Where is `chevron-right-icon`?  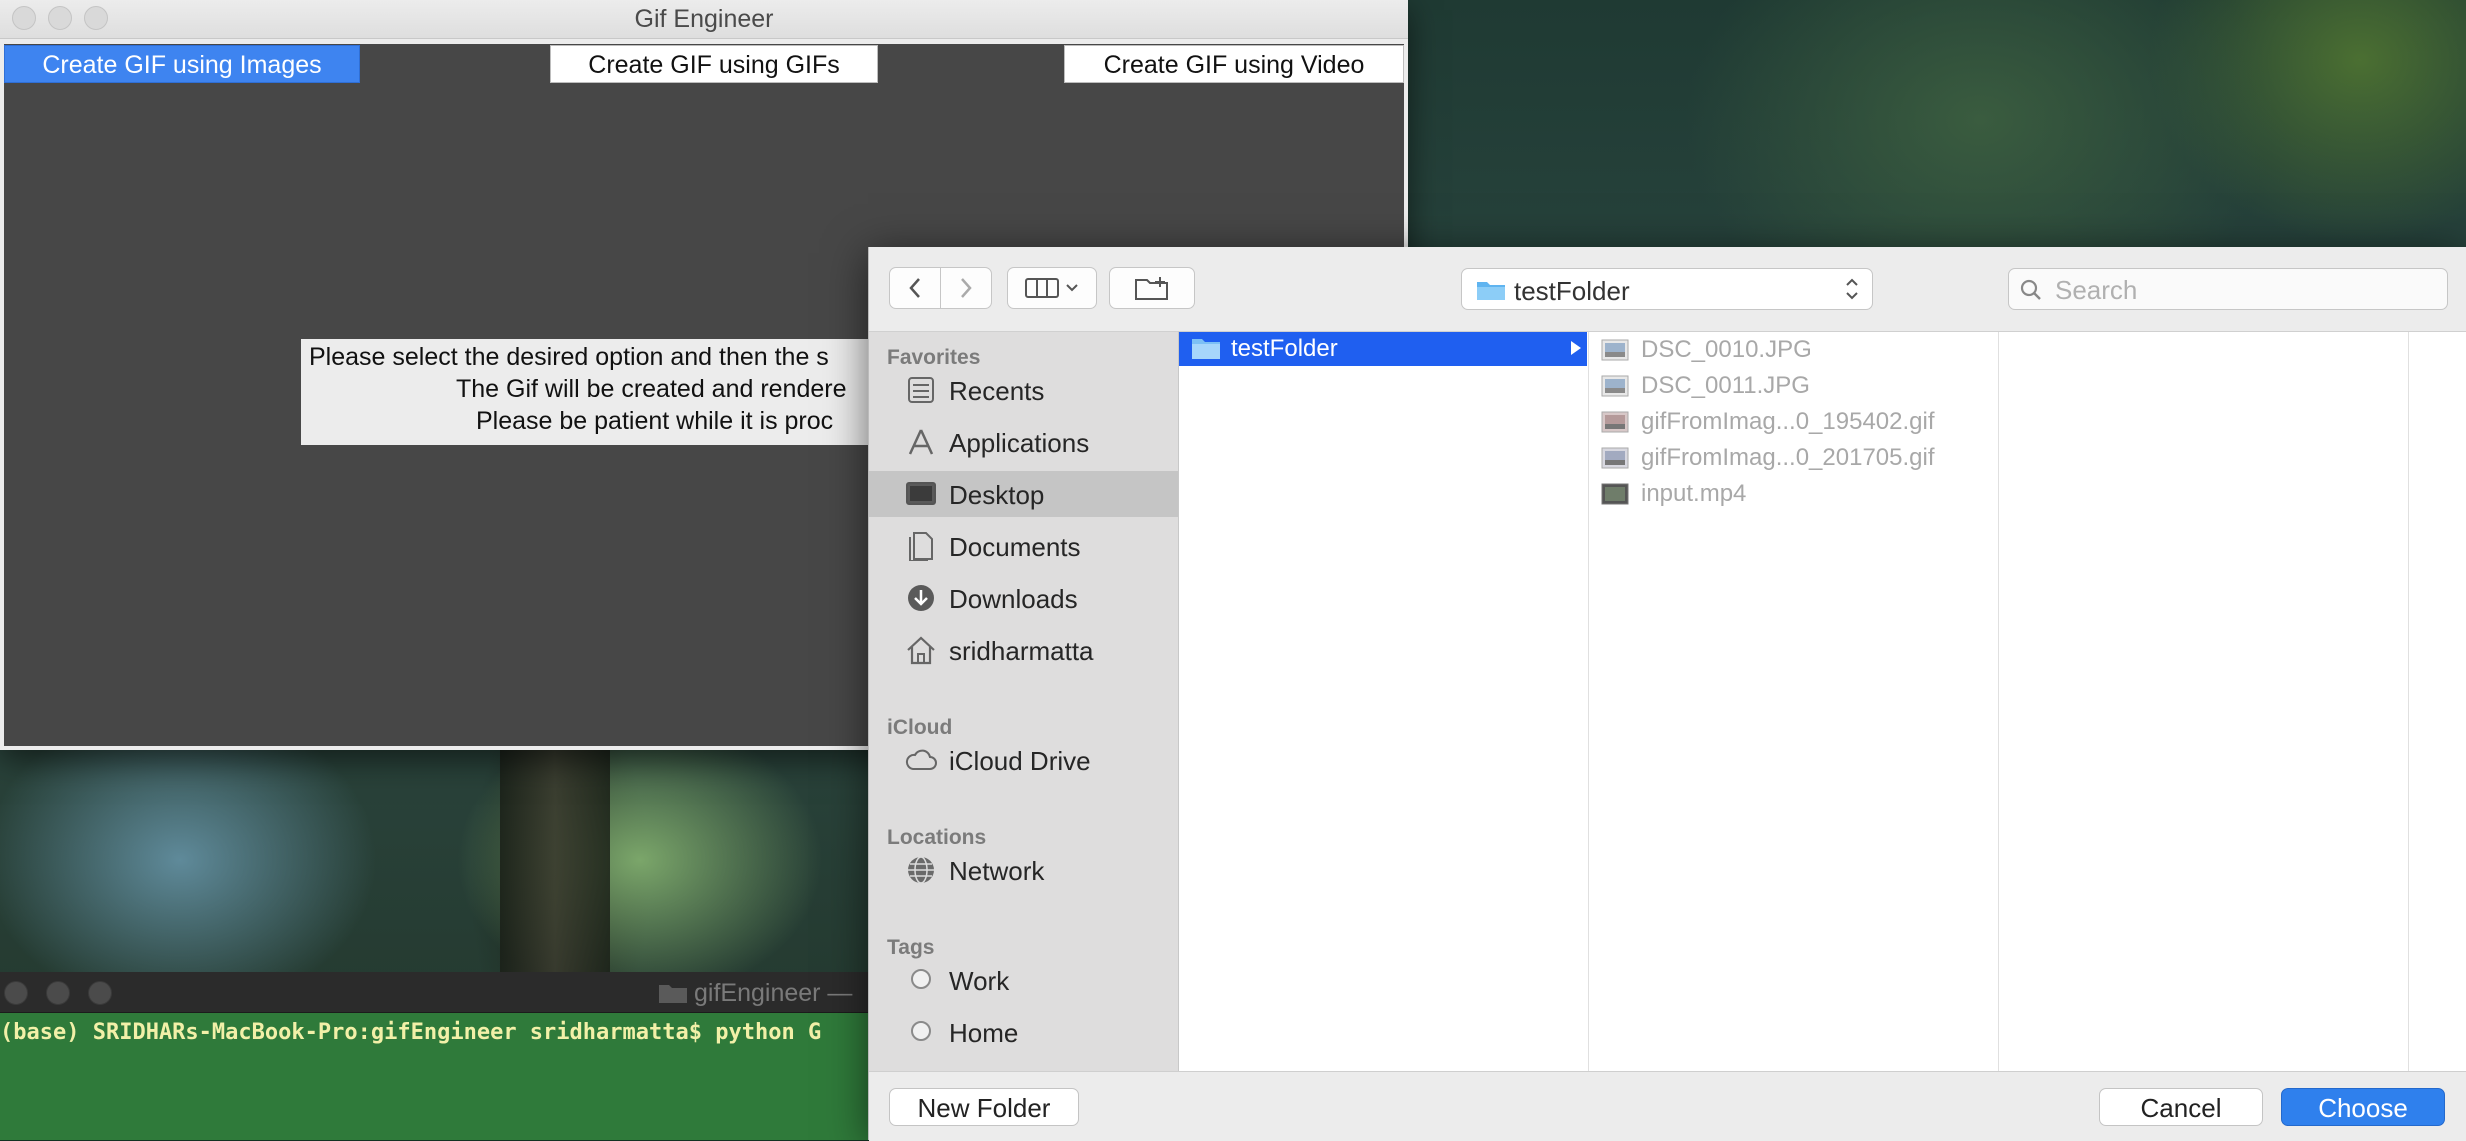
chevron-right-icon is located at coordinates (966, 288).